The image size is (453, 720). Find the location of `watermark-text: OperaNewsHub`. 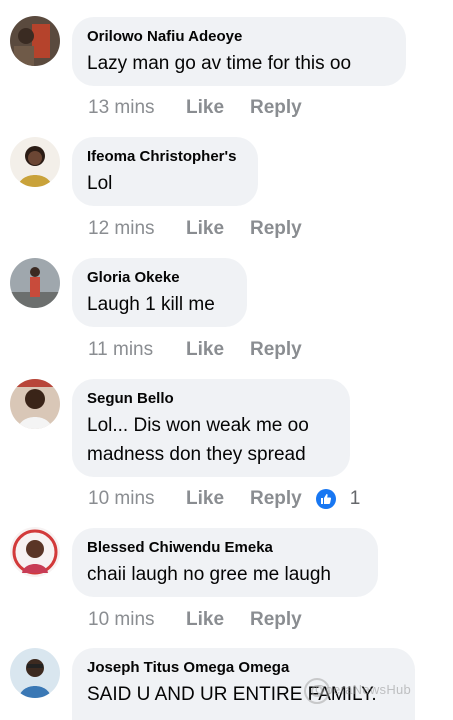

watermark-text: OperaNewsHub is located at coordinates (363, 689).